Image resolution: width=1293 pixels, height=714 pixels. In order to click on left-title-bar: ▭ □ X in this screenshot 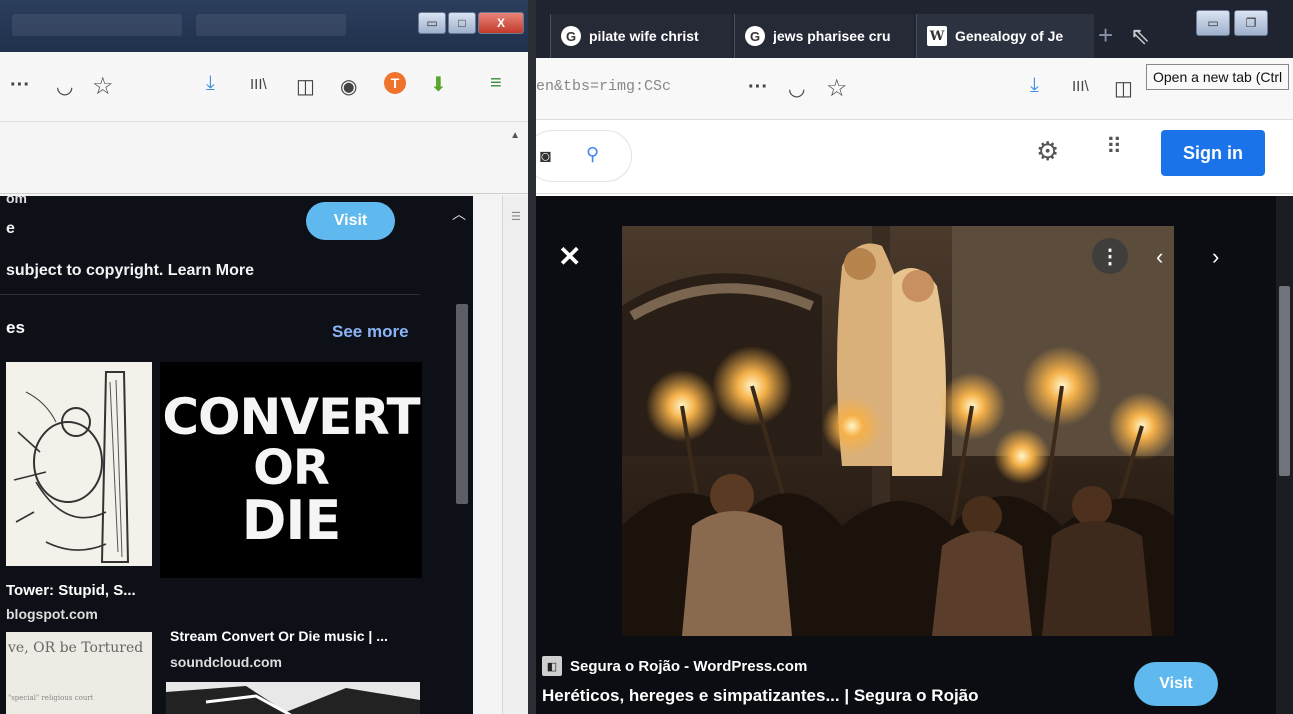, I will do `click(265, 26)`.